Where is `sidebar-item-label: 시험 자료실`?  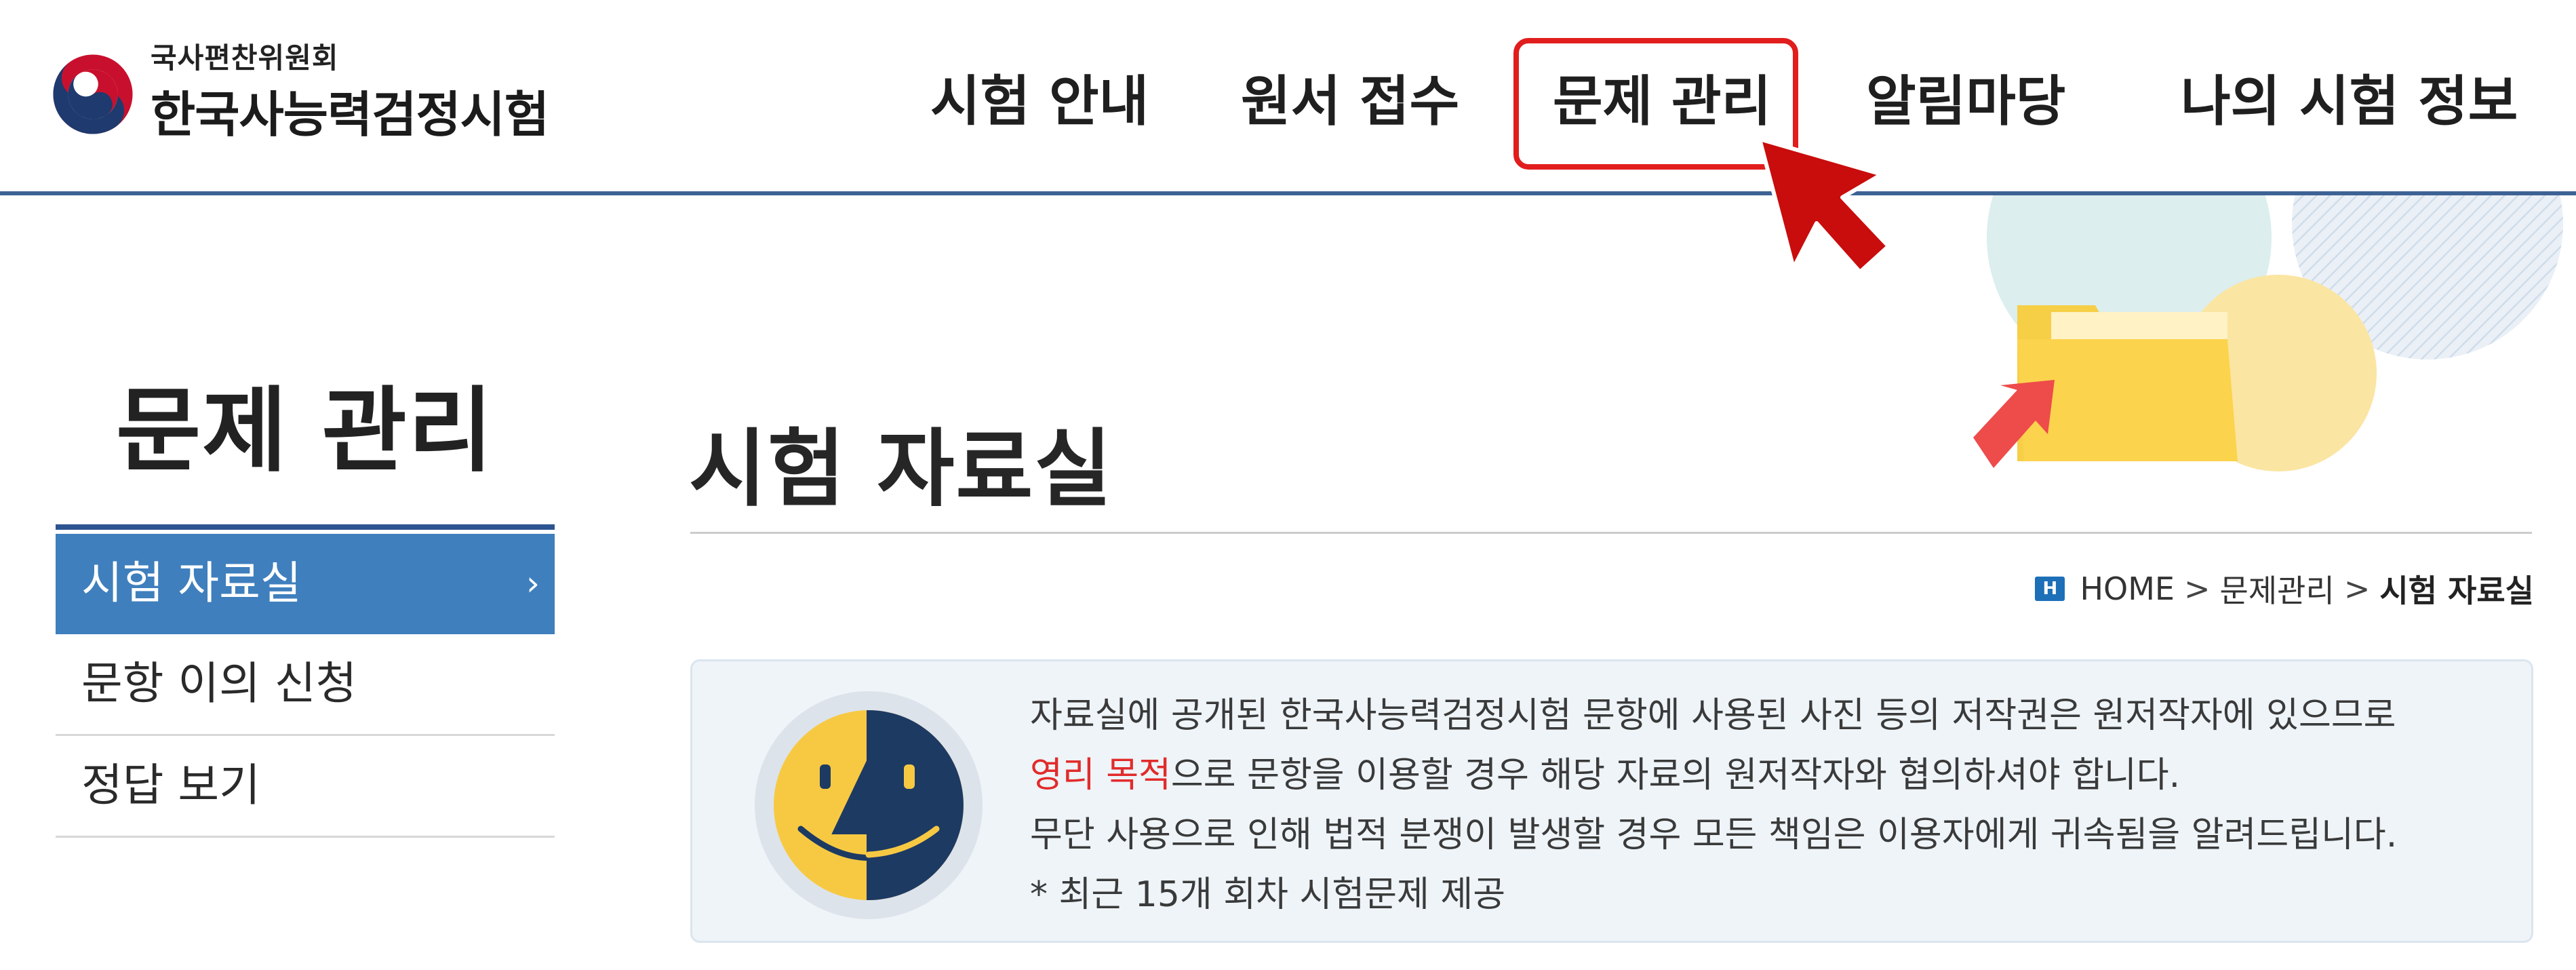
sidebar-item-label: 시험 자료실 is located at coordinates (191, 583).